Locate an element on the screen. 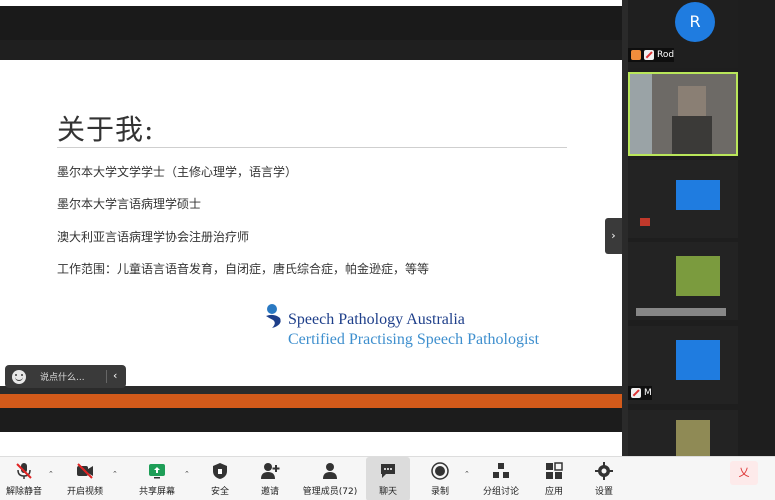 This screenshot has width=775, height=500. apps-button: 应用 is located at coordinates (554, 478).